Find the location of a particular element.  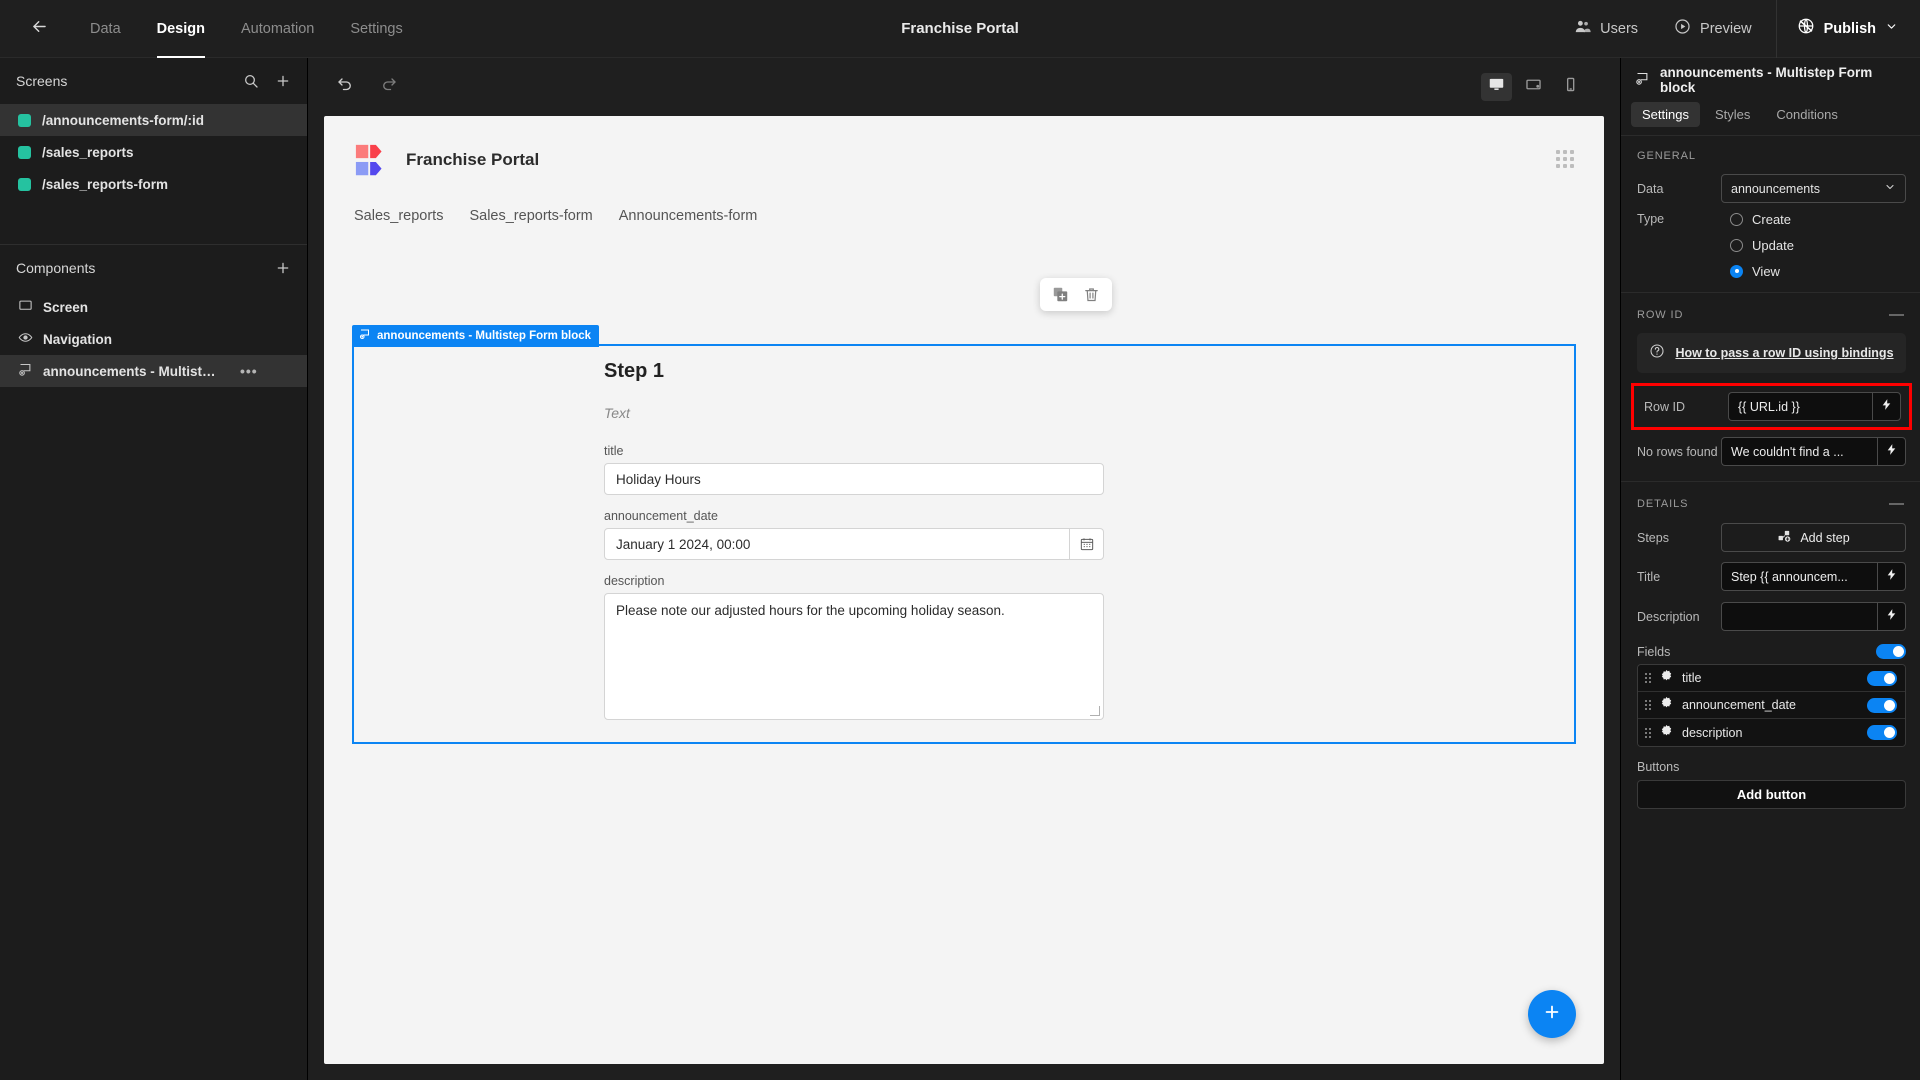

rowid-binding-button is located at coordinates (1886, 406).